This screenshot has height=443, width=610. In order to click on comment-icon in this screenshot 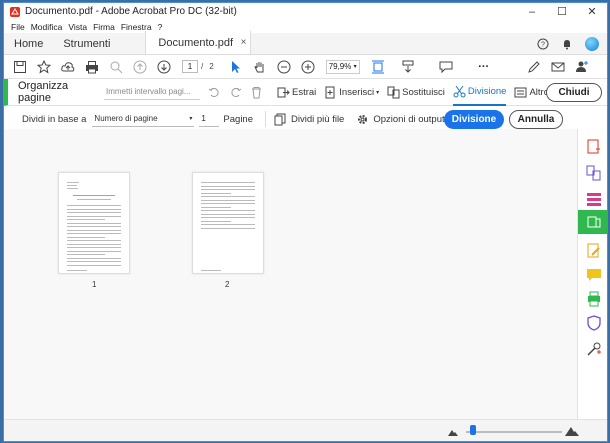, I will do `click(594, 275)`.